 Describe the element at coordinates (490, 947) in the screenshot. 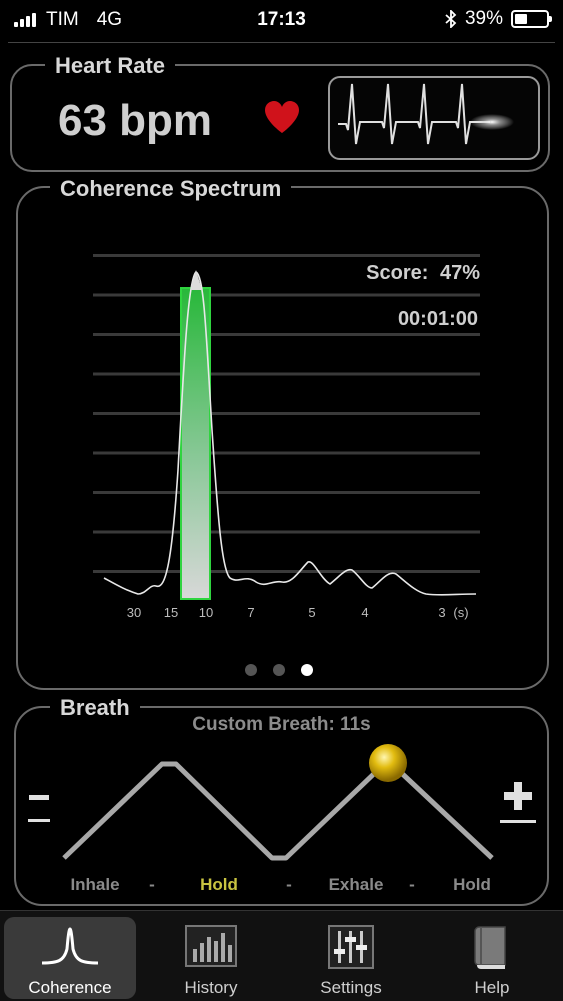

I see `book-icon` at that location.